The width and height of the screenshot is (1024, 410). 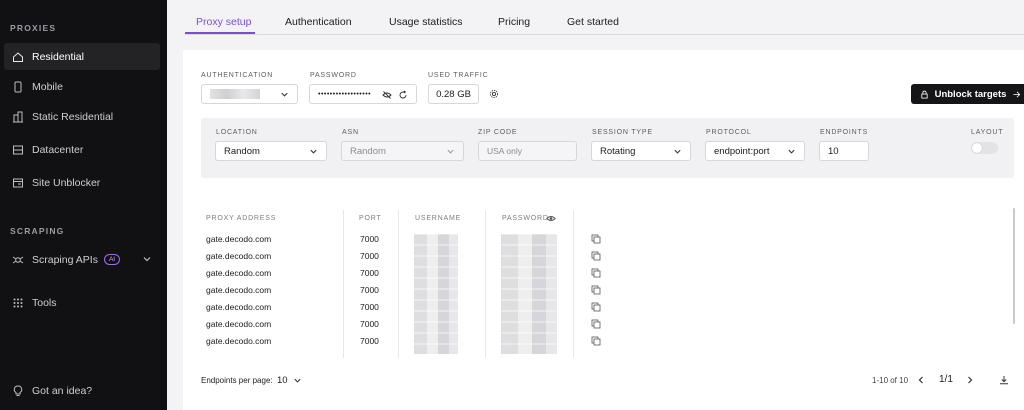 What do you see at coordinates (58, 56) in the screenshot?
I see `sidebar-item-label: Residential` at bounding box center [58, 56].